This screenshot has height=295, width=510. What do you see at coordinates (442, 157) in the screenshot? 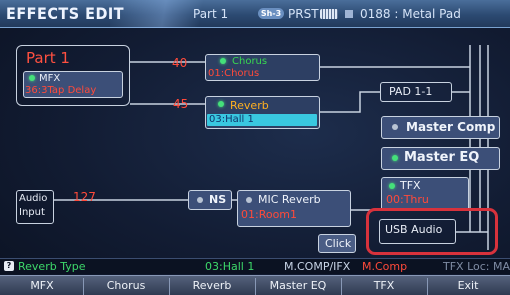
I see `master-eq-label: Master EQ` at bounding box center [442, 157].